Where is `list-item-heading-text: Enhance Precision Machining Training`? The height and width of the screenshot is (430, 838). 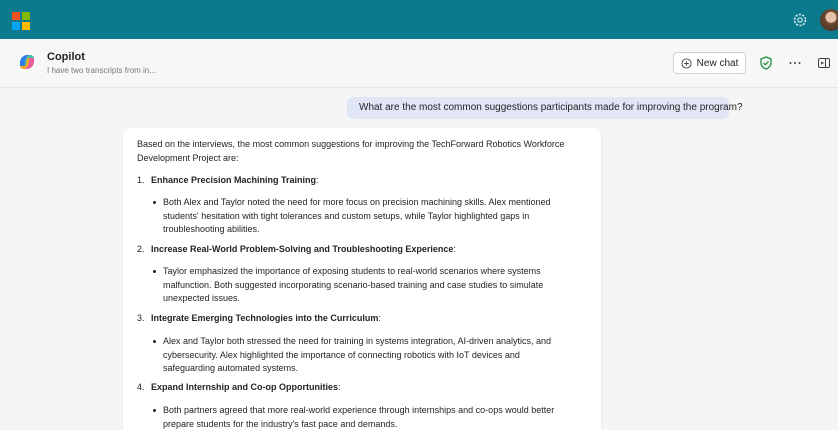 list-item-heading-text: Enhance Precision Machining Training is located at coordinates (234, 180).